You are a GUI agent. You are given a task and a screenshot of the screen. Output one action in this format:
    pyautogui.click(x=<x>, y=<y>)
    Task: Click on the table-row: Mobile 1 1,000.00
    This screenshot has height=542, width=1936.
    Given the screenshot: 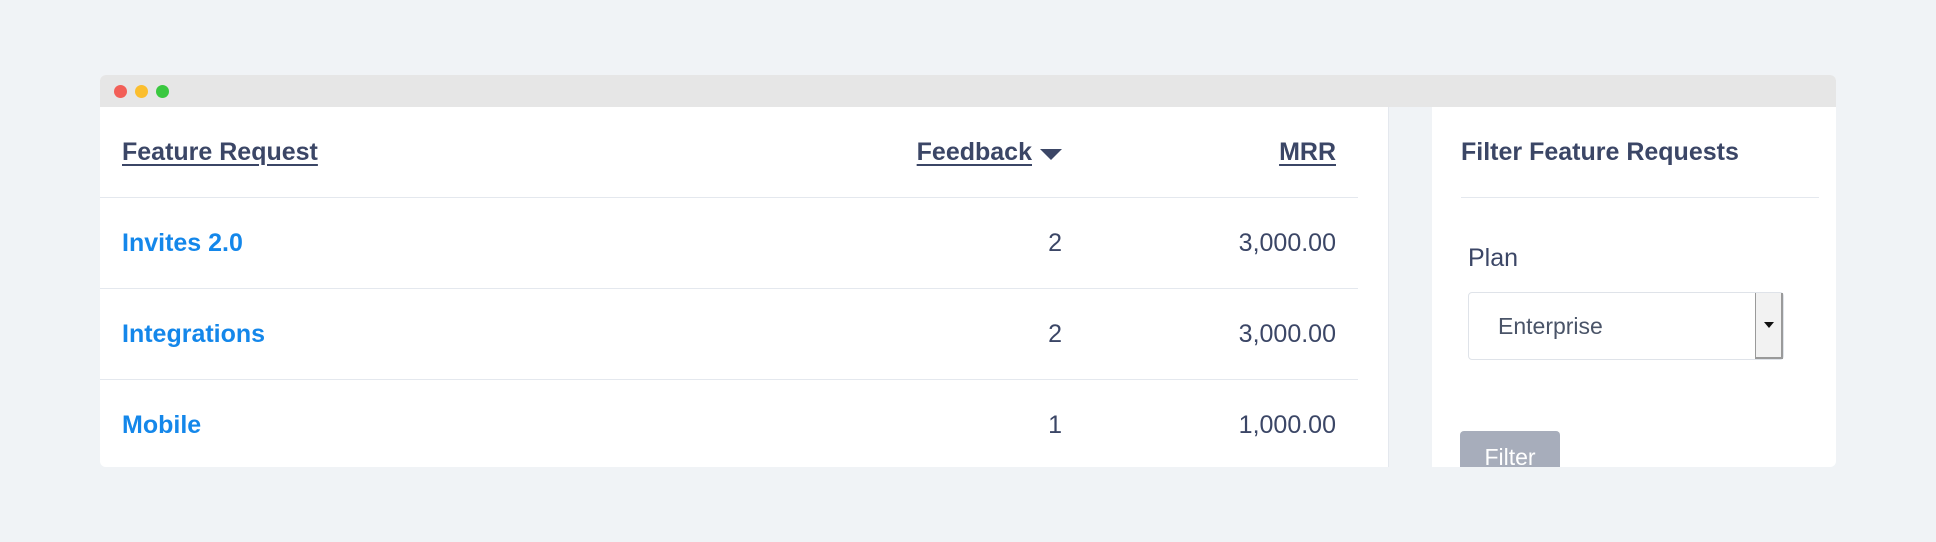 What is the action you would take?
    pyautogui.click(x=729, y=423)
    